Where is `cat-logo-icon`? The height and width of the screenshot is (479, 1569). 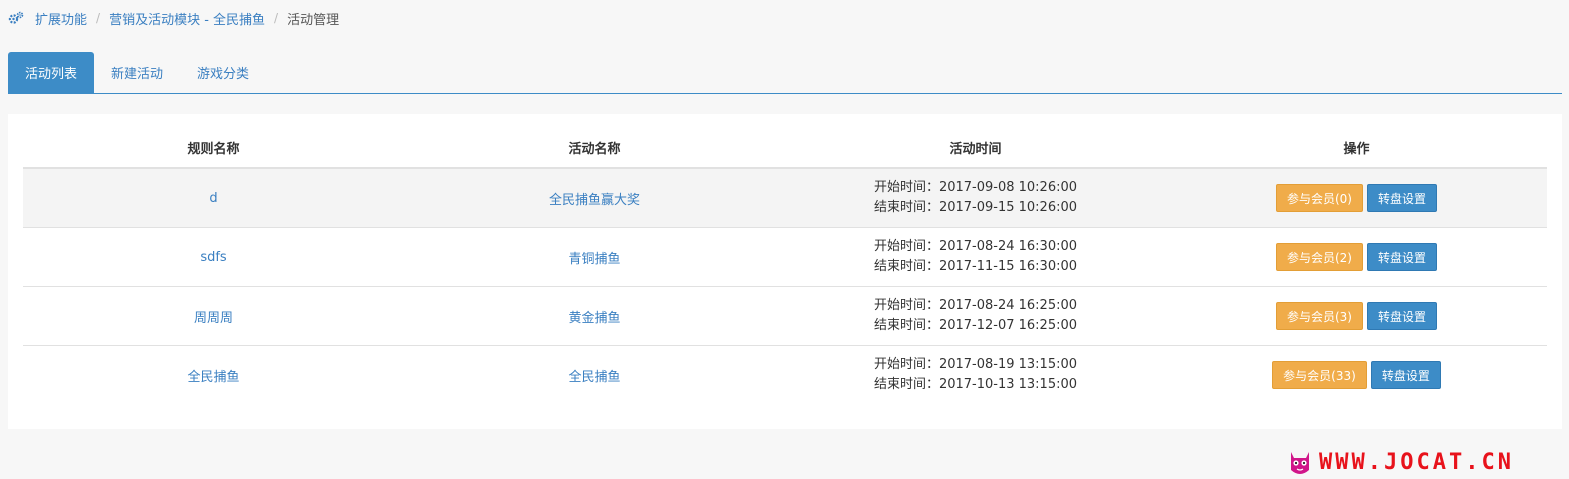 cat-logo-icon is located at coordinates (1300, 463).